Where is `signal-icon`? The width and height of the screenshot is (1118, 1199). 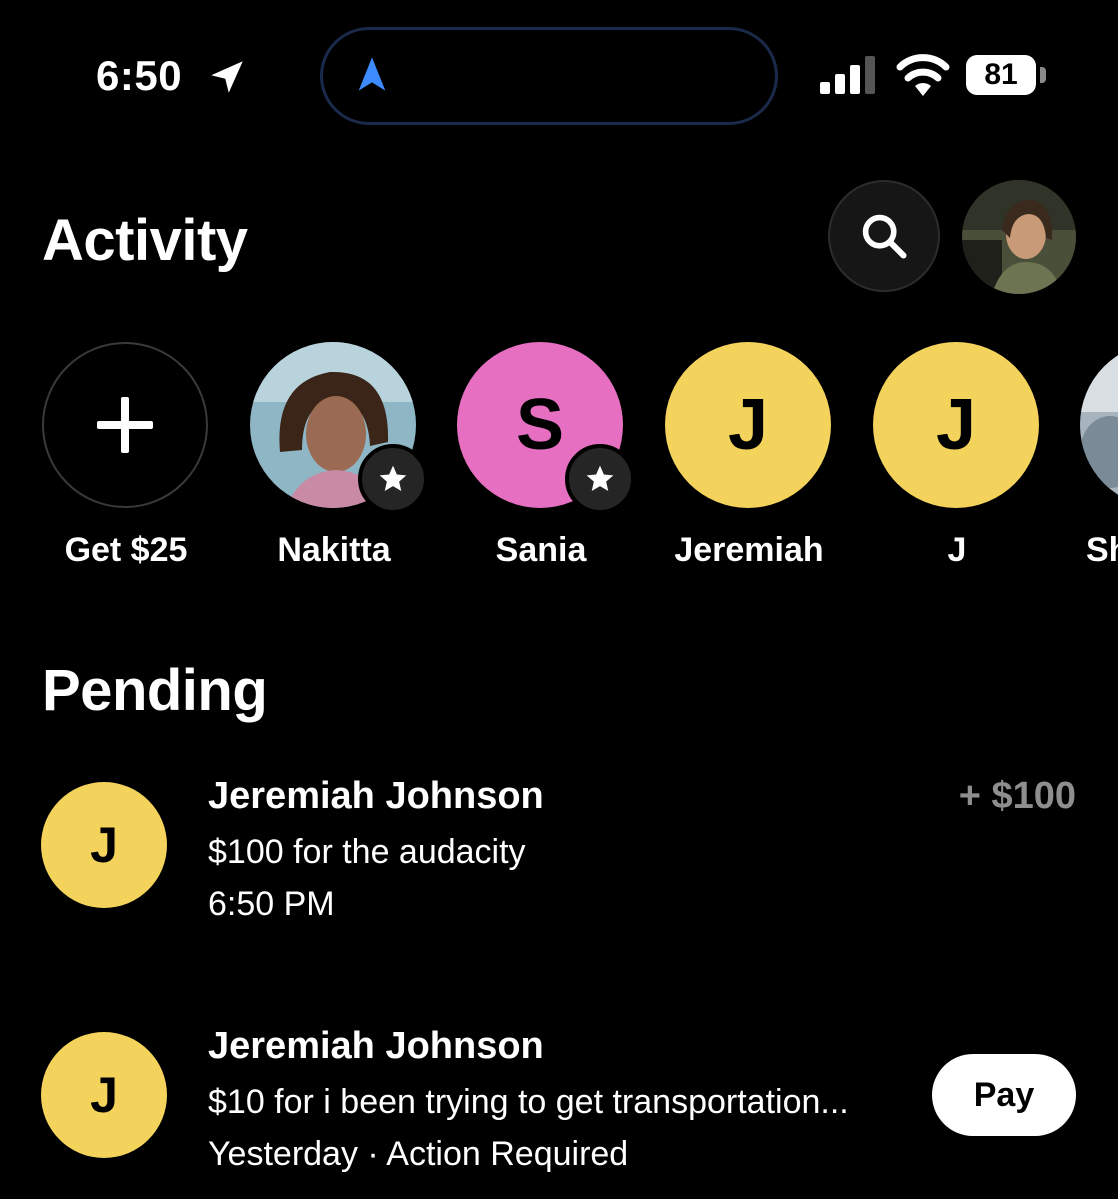 signal-icon is located at coordinates (847, 75).